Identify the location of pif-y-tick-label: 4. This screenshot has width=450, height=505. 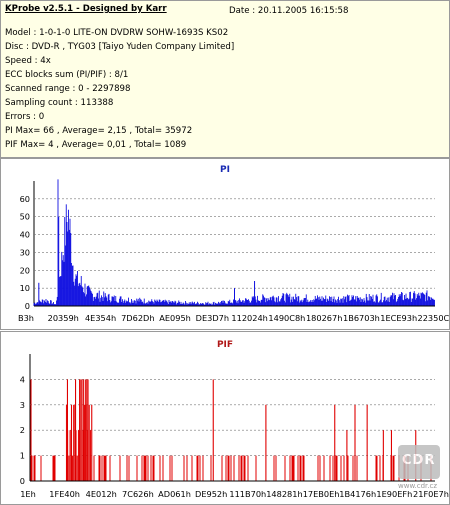
(22, 379).